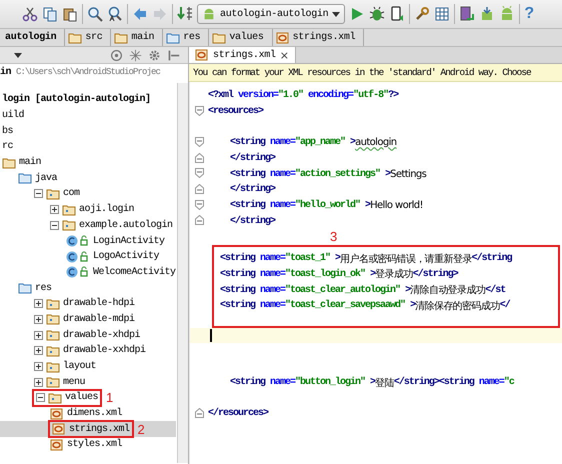  What do you see at coordinates (71, 194) in the screenshot?
I see `tree-item: com` at bounding box center [71, 194].